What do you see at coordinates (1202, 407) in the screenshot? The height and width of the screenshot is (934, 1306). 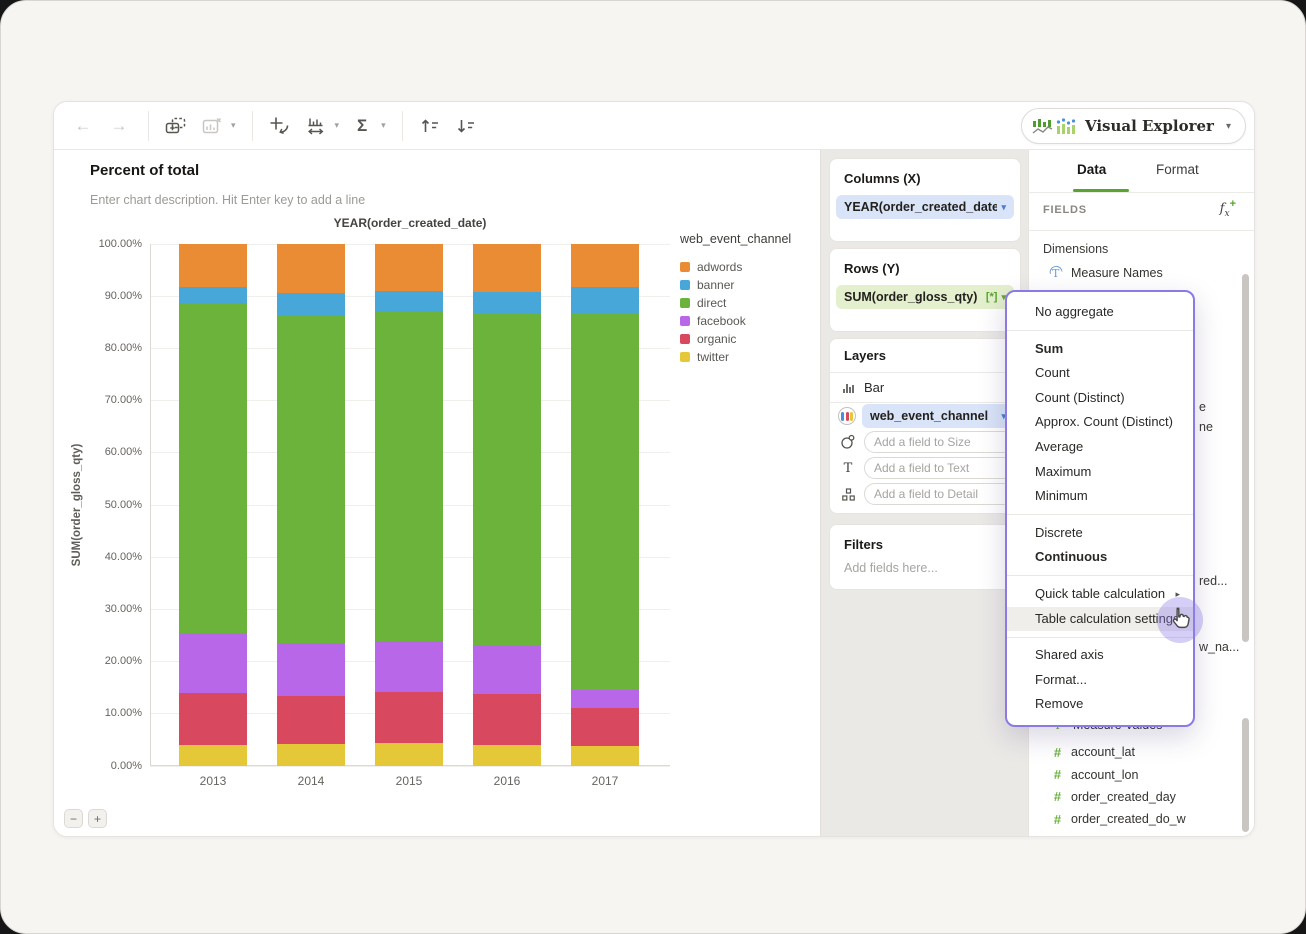 I see `obscured-field-fragment: e` at bounding box center [1202, 407].